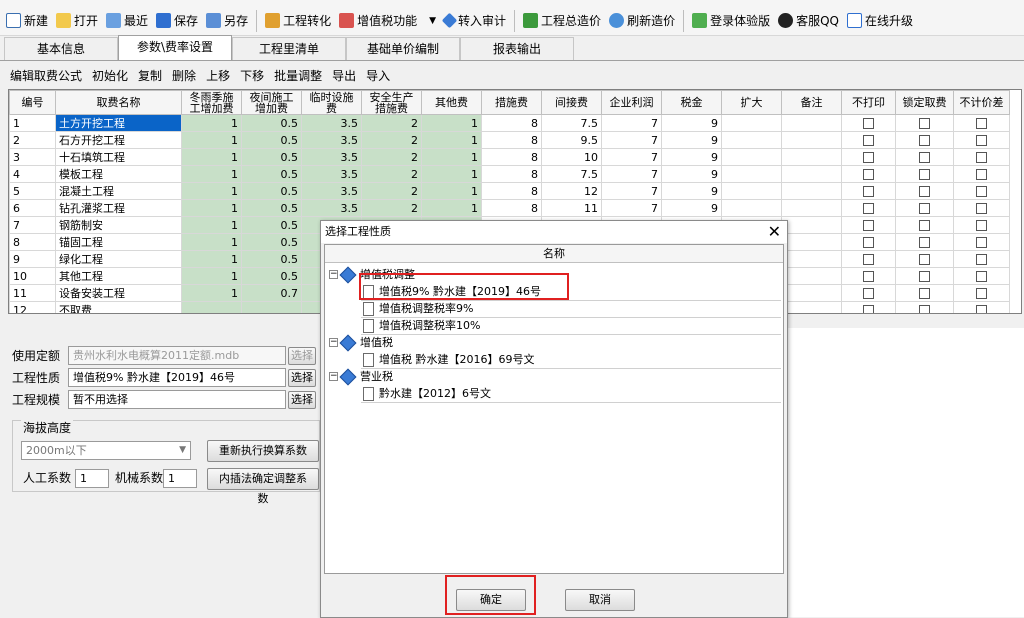 The width and height of the screenshot is (1024, 618). Describe the element at coordinates (61, 48) in the screenshot. I see `tab-basic-info: 基本信息` at that location.